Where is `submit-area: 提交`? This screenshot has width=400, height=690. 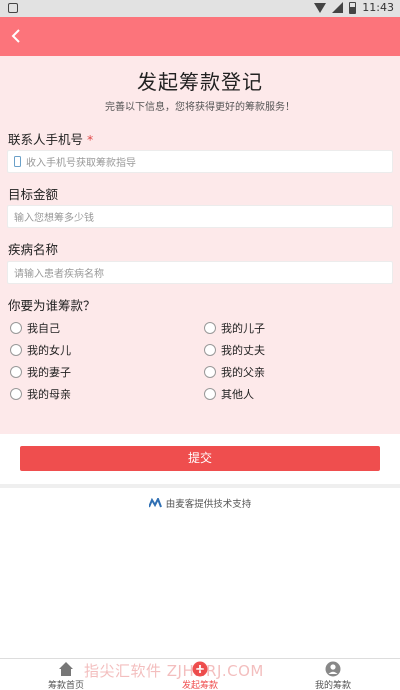 submit-area: 提交 is located at coordinates (200, 459).